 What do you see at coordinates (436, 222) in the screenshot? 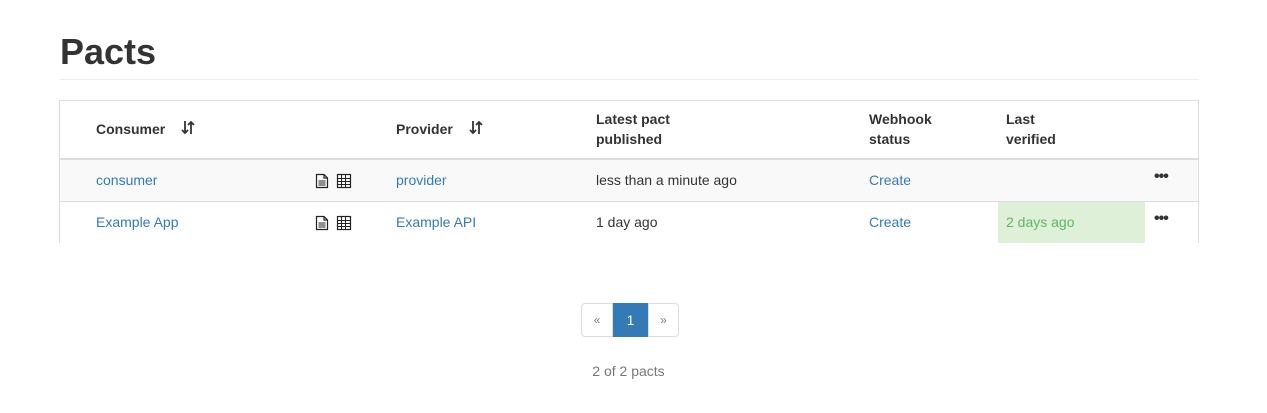
I see `provider-link: Example API` at bounding box center [436, 222].